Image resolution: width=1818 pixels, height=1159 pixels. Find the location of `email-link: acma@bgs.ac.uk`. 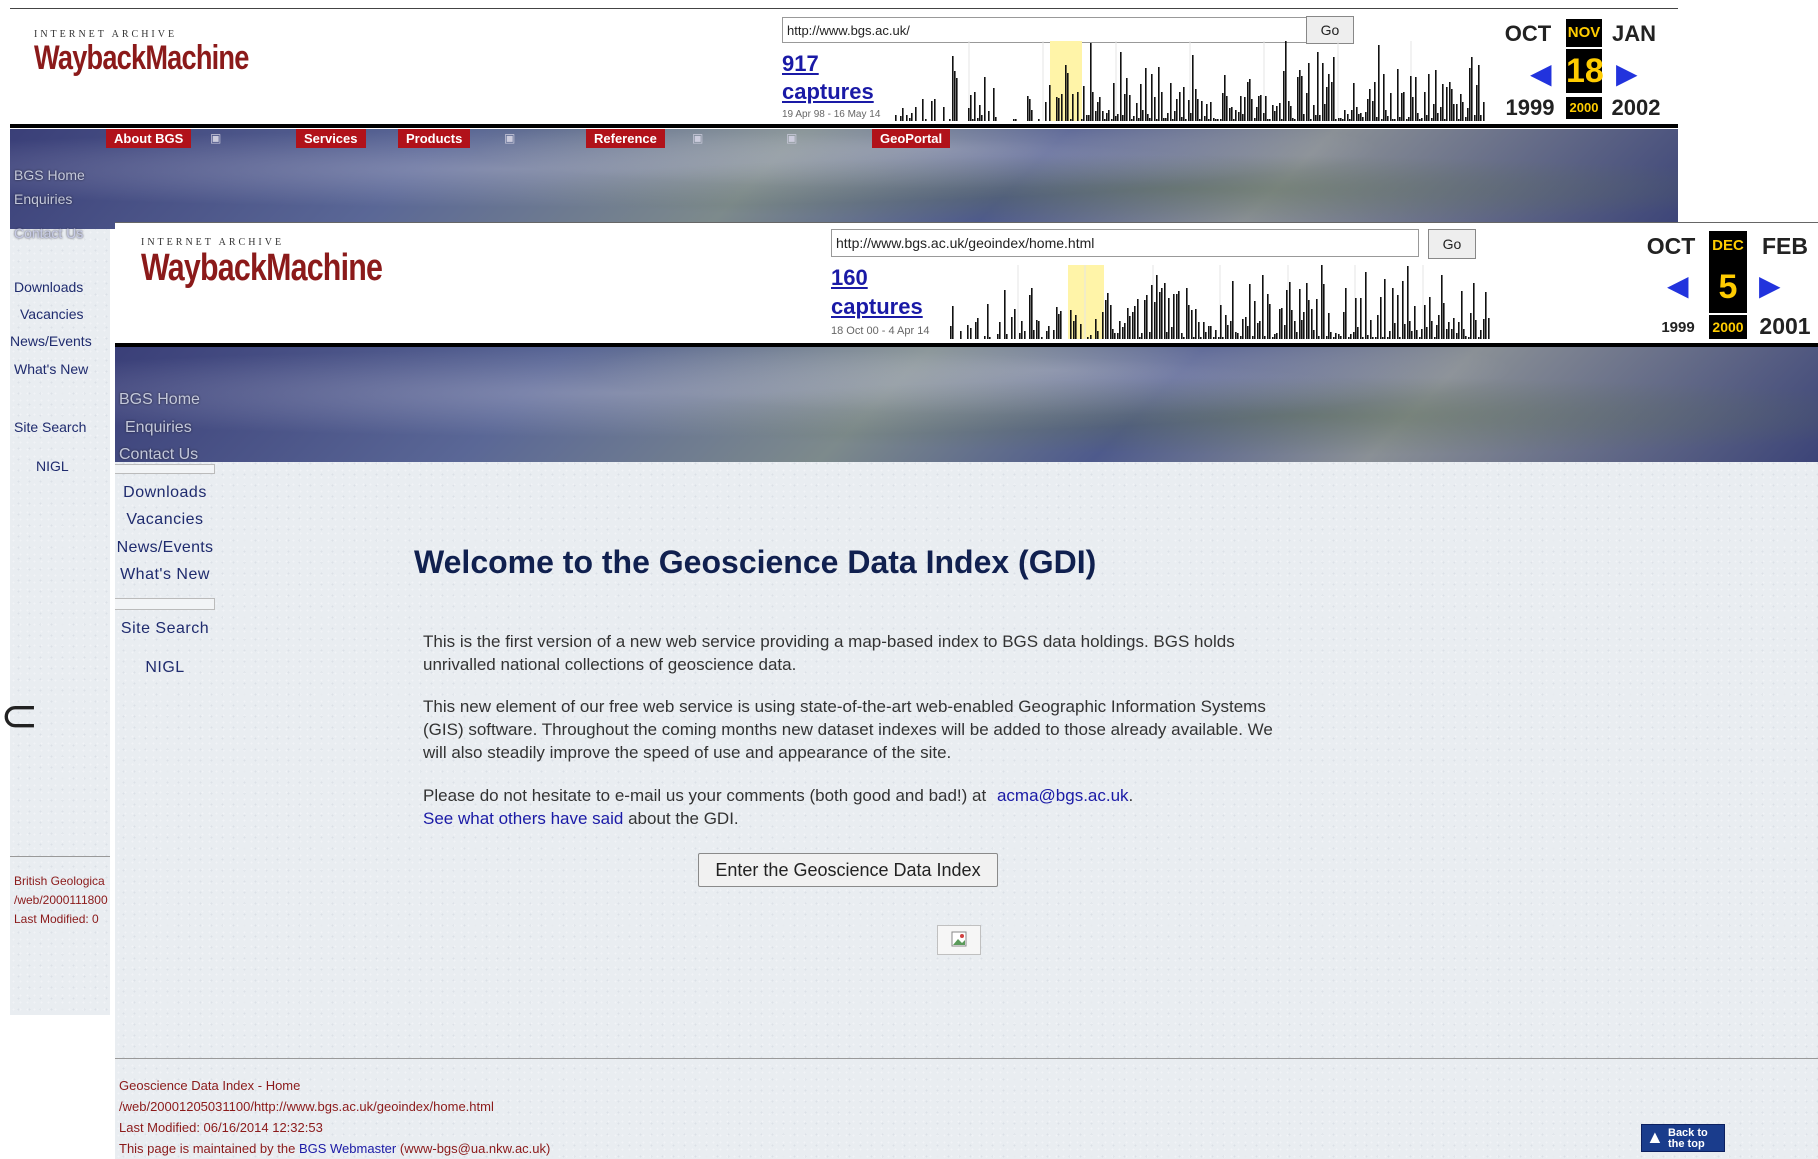

email-link: acma@bgs.ac.uk is located at coordinates (1063, 795).